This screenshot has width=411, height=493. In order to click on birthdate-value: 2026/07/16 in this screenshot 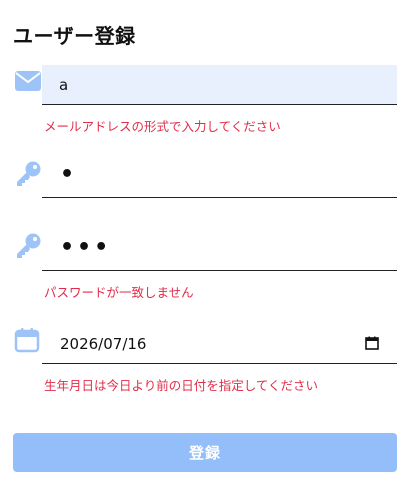, I will do `click(103, 343)`.